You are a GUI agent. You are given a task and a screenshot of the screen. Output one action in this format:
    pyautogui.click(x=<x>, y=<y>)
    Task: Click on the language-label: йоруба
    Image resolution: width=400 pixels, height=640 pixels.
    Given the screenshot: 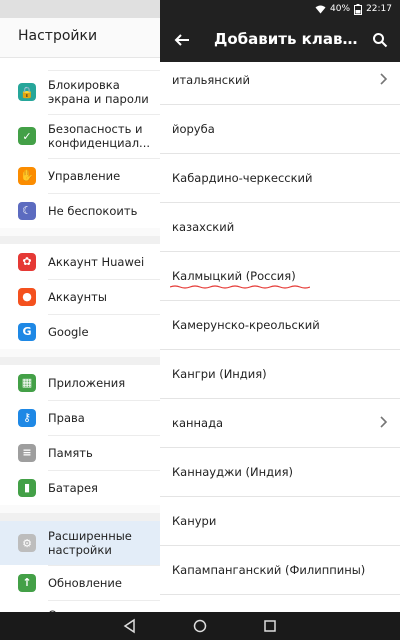 What is the action you would take?
    pyautogui.click(x=193, y=129)
    